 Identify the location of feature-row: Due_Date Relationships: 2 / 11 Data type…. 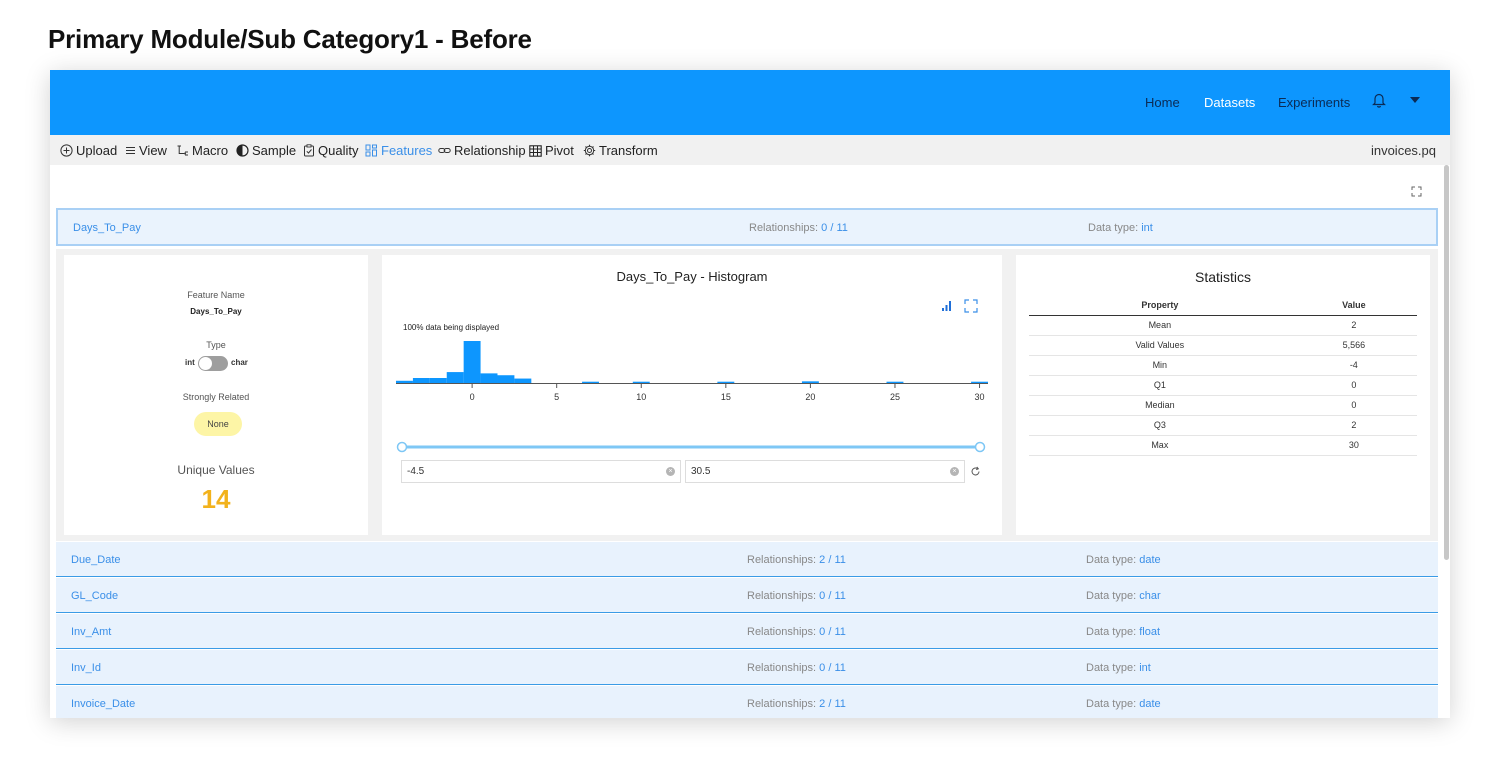
(747, 559).